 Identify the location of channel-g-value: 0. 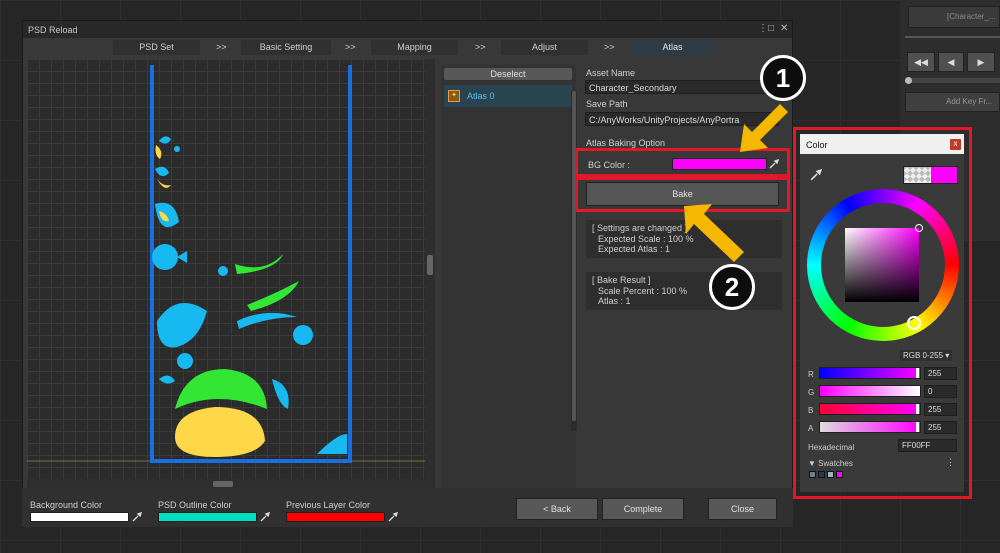
(940, 391).